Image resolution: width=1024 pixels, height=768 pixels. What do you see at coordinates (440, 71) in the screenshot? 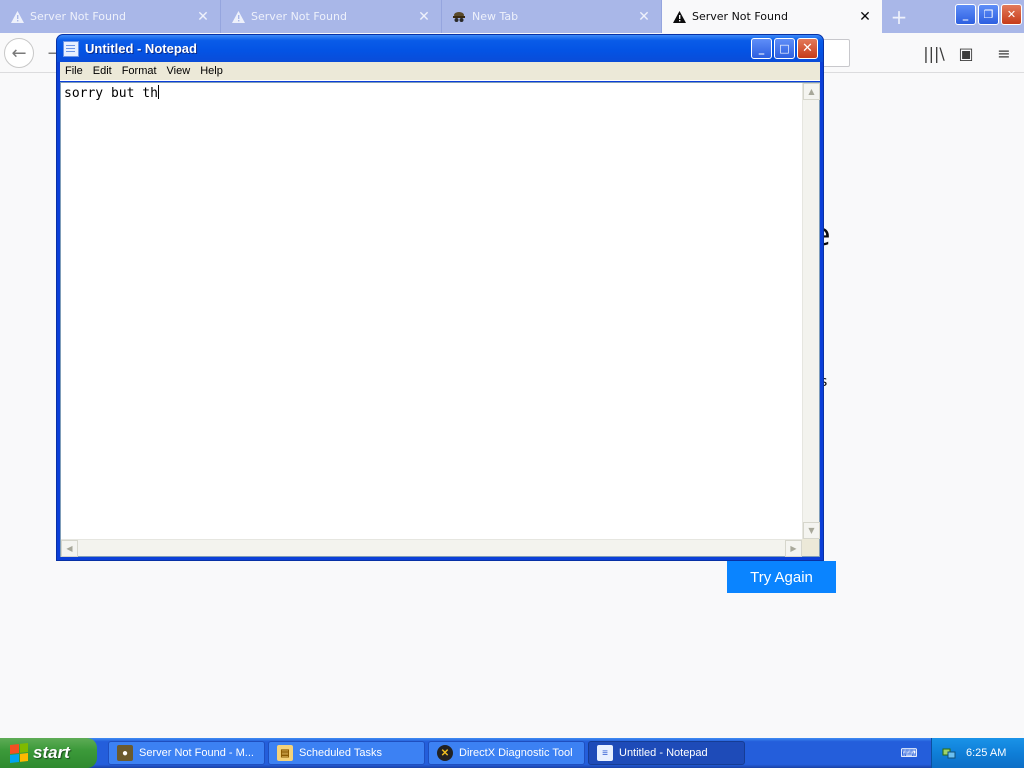
I see `menu-bar: File Edit Format View Help` at bounding box center [440, 71].